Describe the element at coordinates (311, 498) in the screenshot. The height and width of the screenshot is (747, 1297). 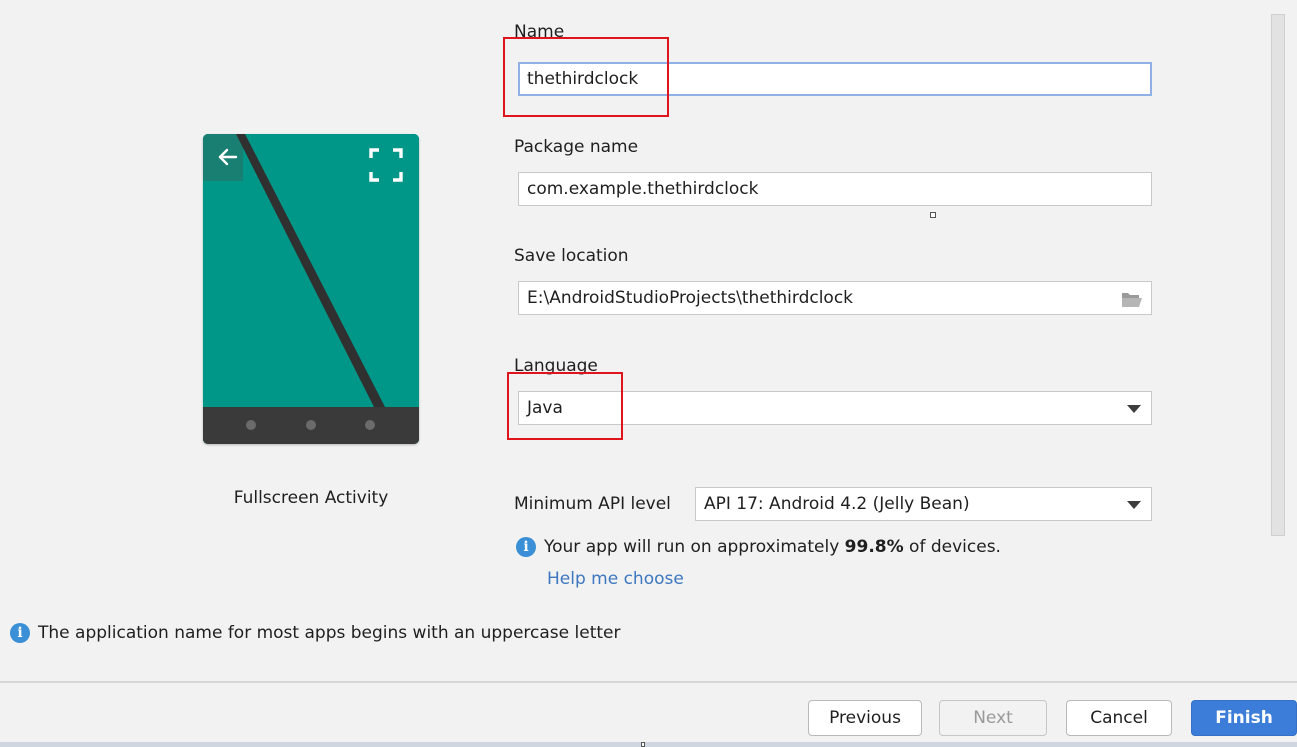
I see `activity-name: Fullscreen Activity` at that location.